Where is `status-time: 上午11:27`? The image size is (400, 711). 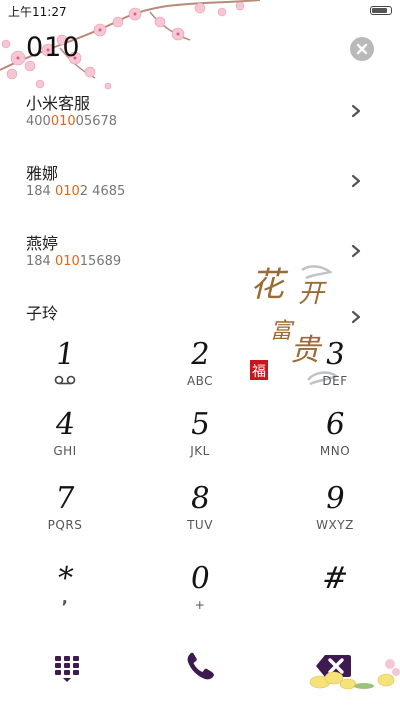
status-time: 上午11:27 is located at coordinates (37, 12).